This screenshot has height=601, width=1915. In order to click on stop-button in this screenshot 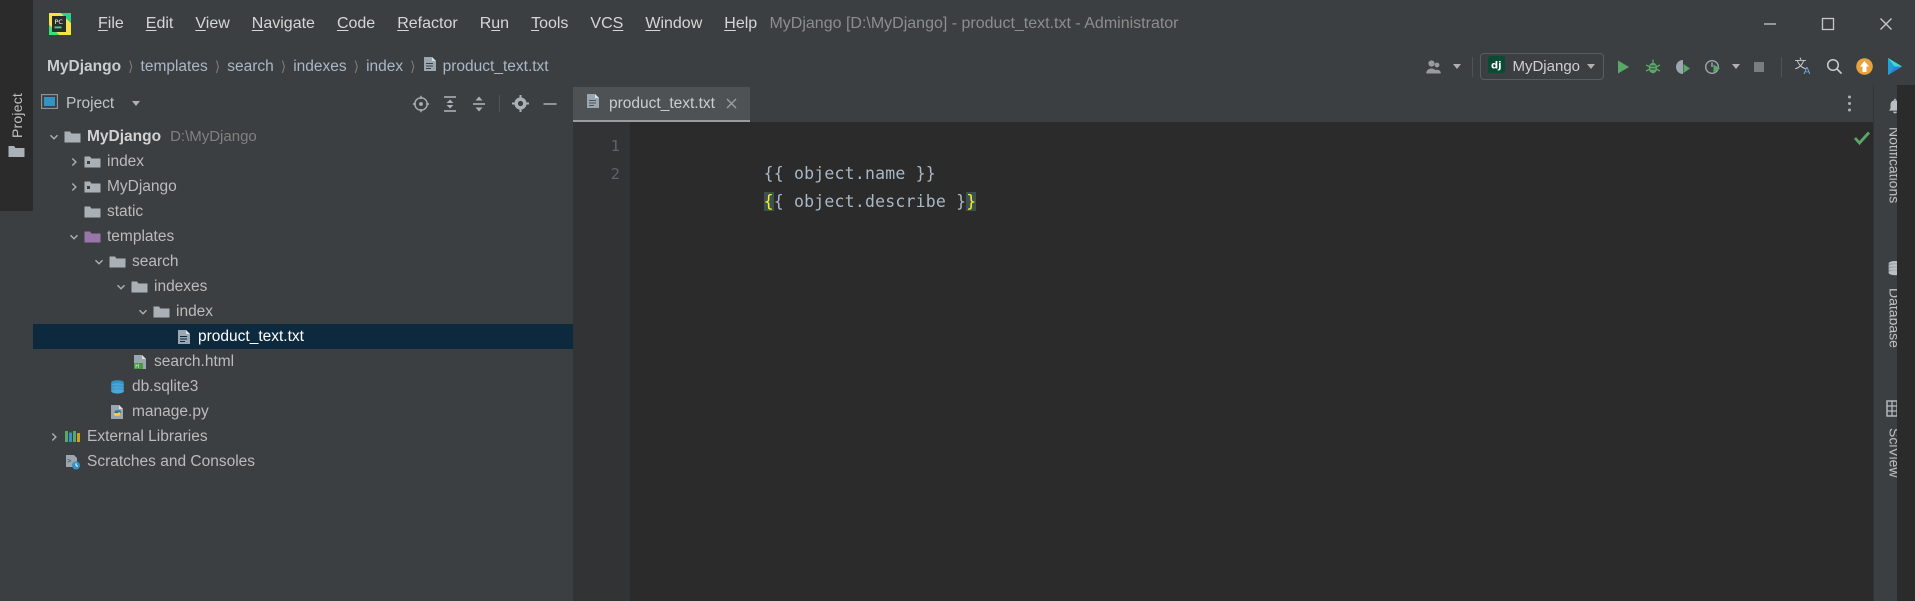, I will do `click(1759, 67)`.